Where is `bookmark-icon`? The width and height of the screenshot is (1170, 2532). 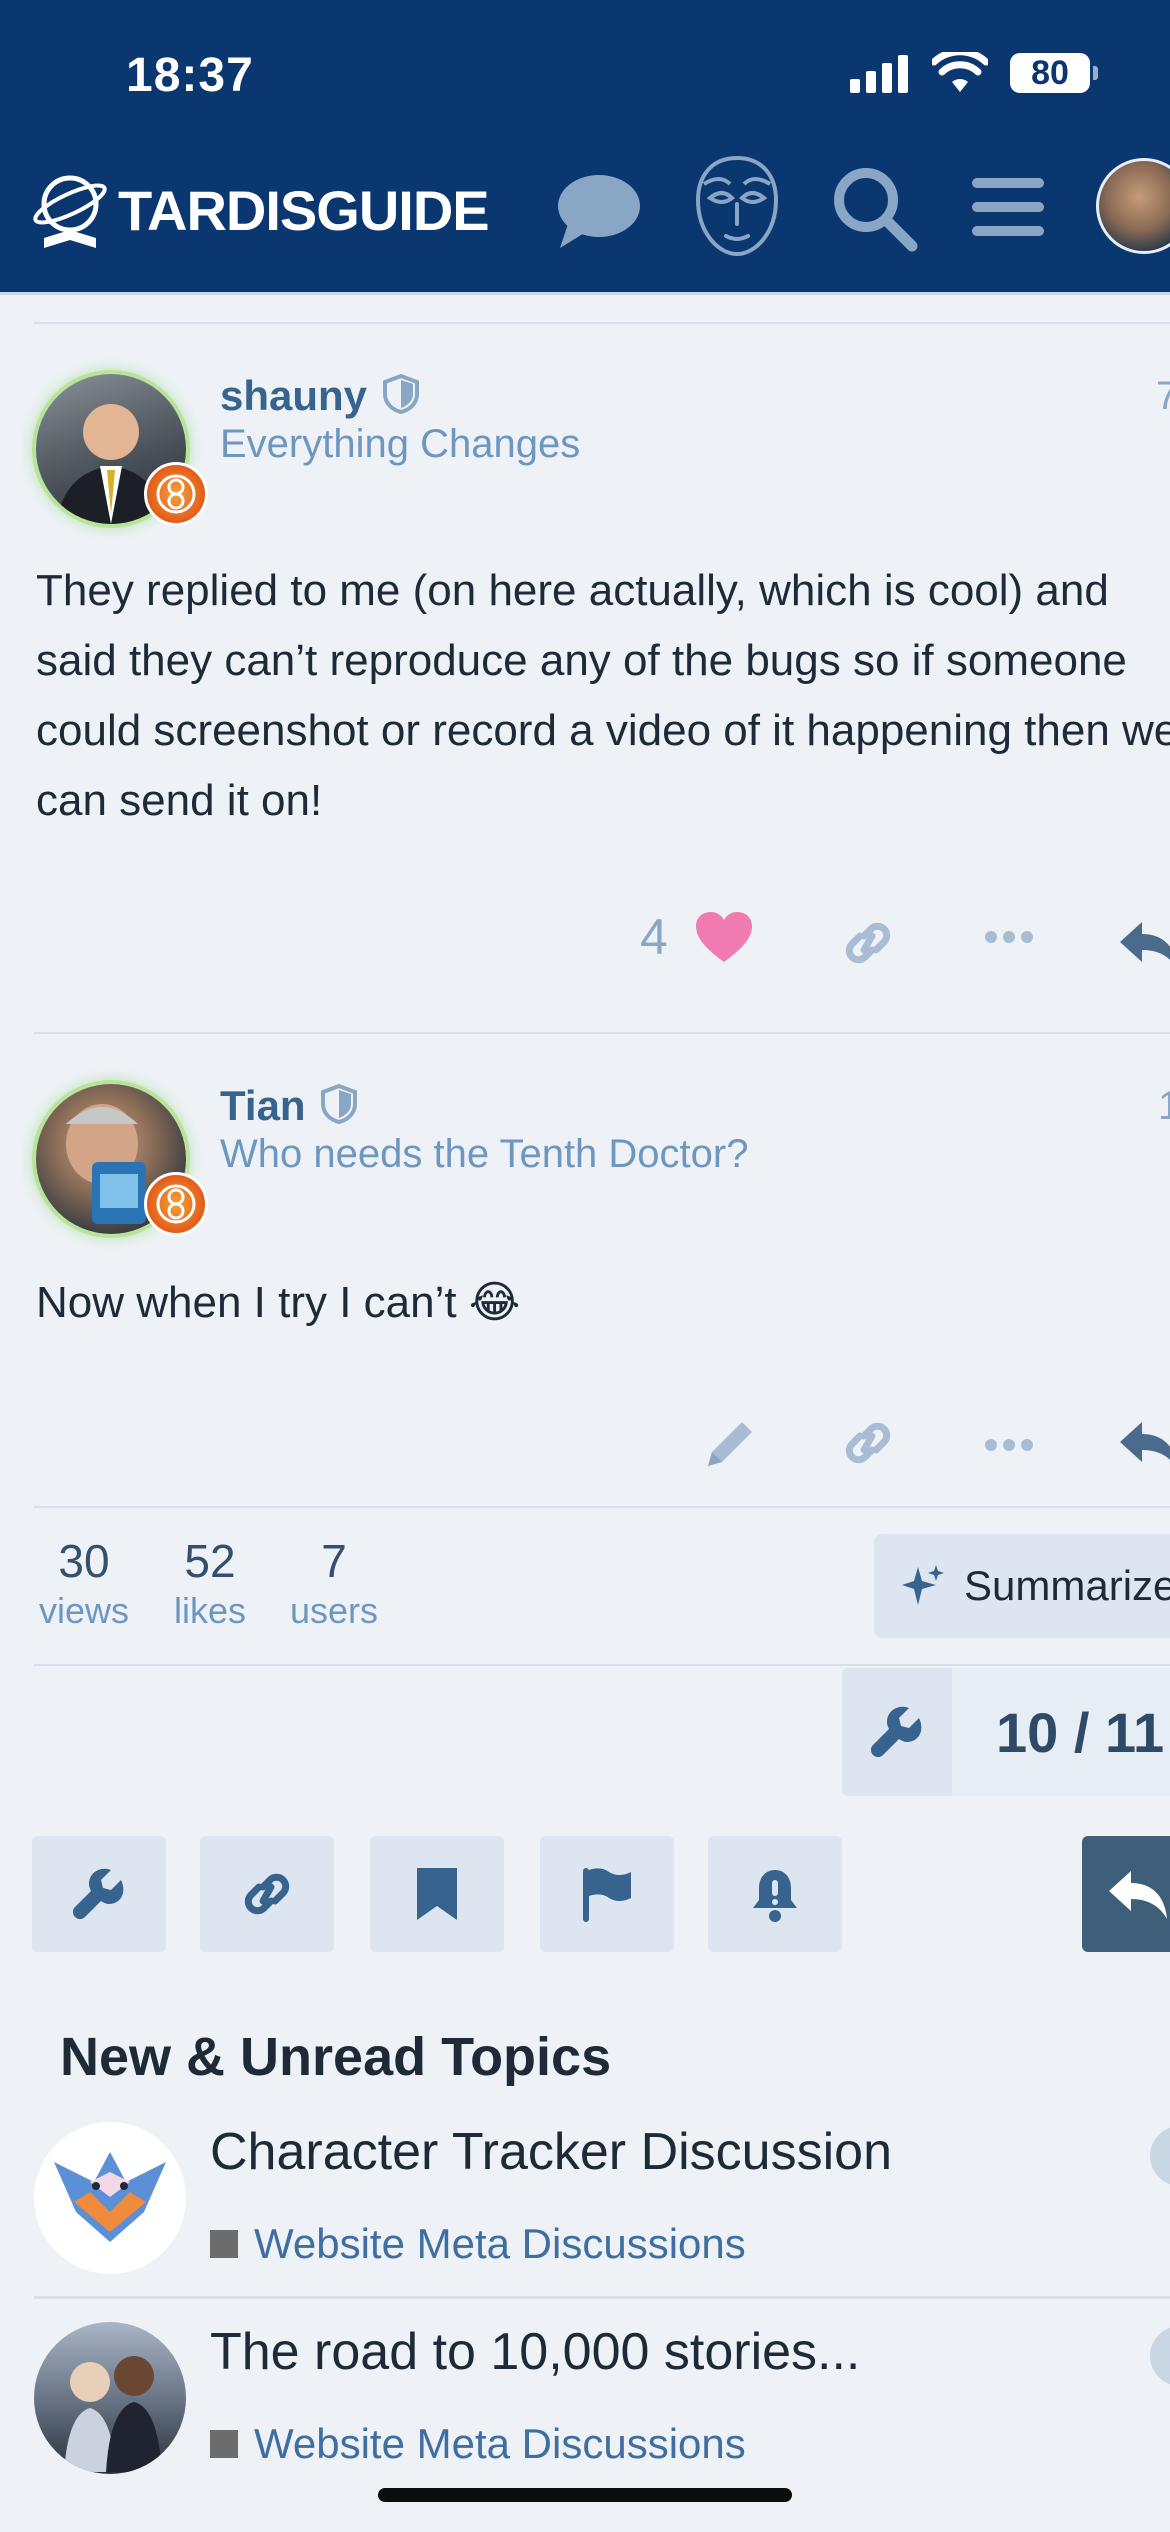
bookmark-icon is located at coordinates (437, 1894).